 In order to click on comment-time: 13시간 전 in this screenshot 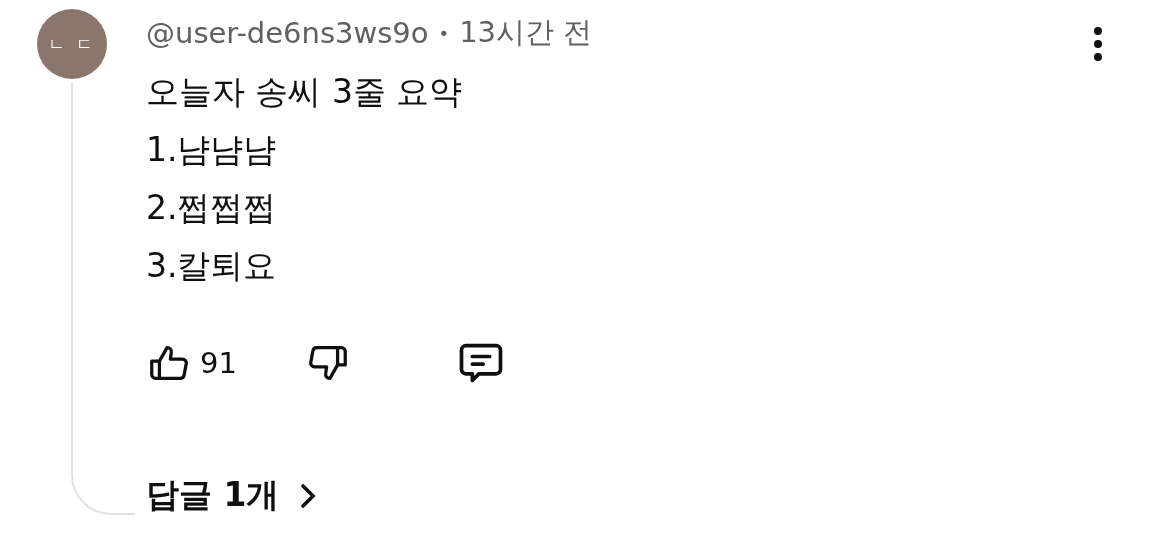, I will do `click(526, 32)`.